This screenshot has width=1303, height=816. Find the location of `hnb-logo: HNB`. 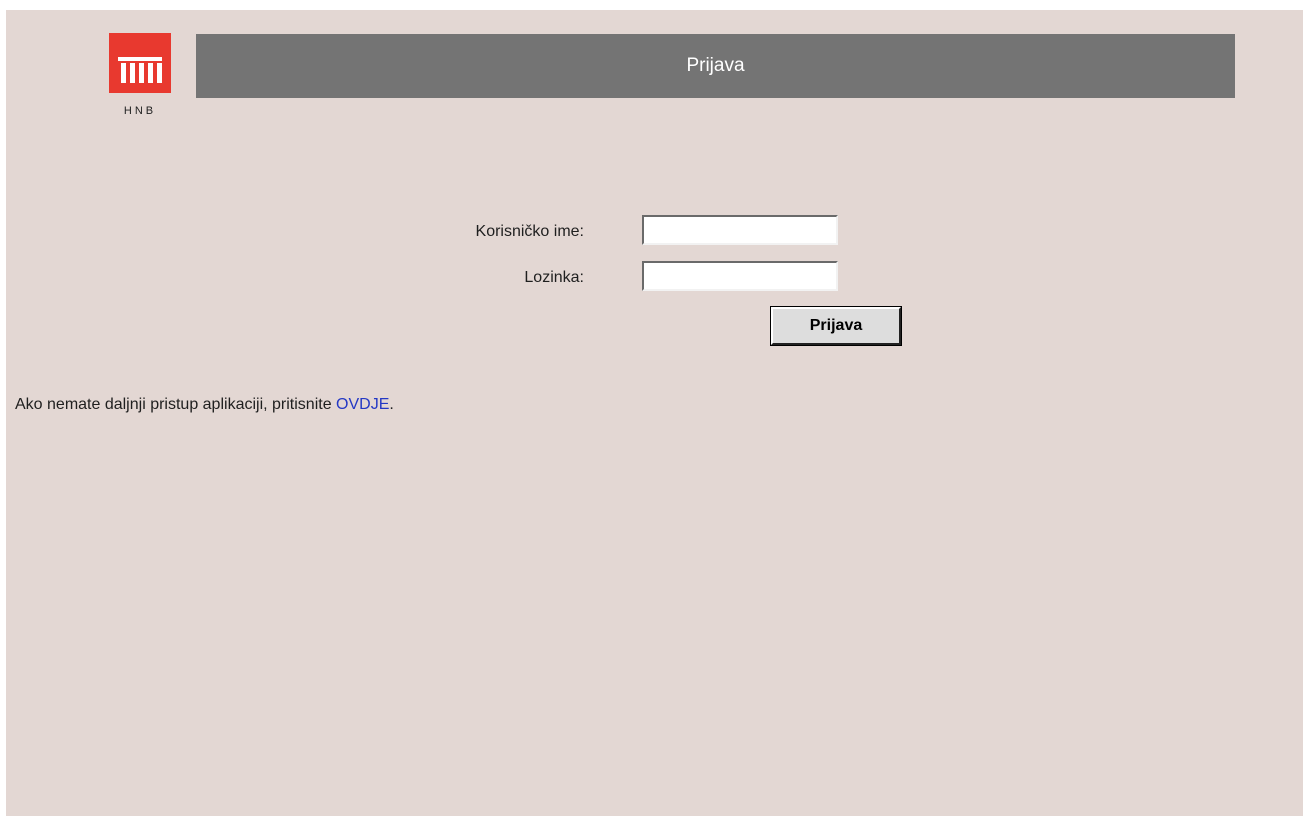

hnb-logo: HNB is located at coordinates (140, 78).